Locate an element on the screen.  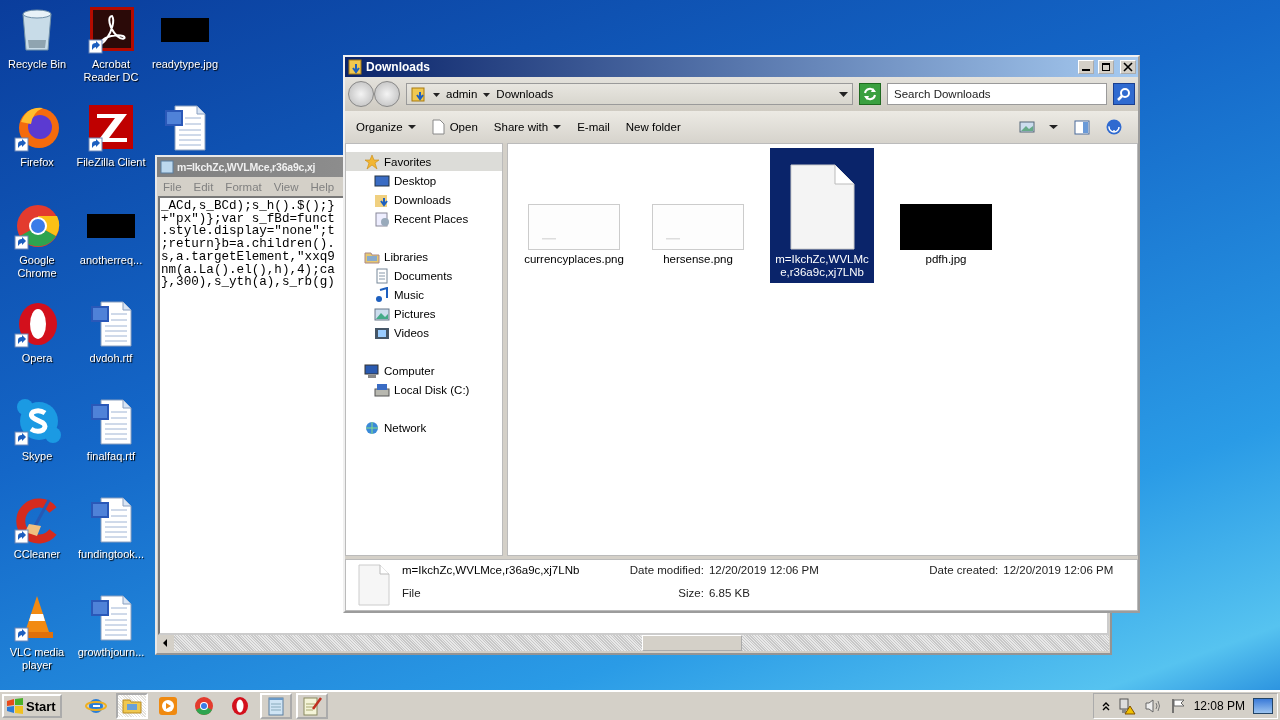
help-icon is located at coordinates (1114, 127).